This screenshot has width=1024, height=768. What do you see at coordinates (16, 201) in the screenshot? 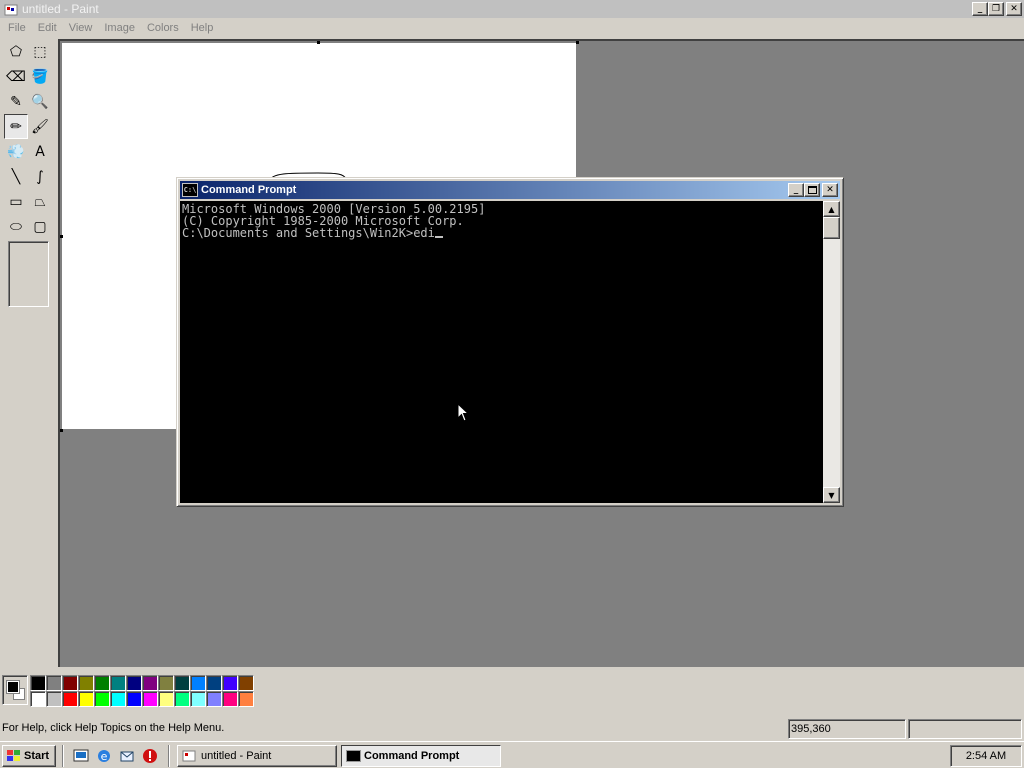
I see `rectangle-tool-icon: ▭` at bounding box center [16, 201].